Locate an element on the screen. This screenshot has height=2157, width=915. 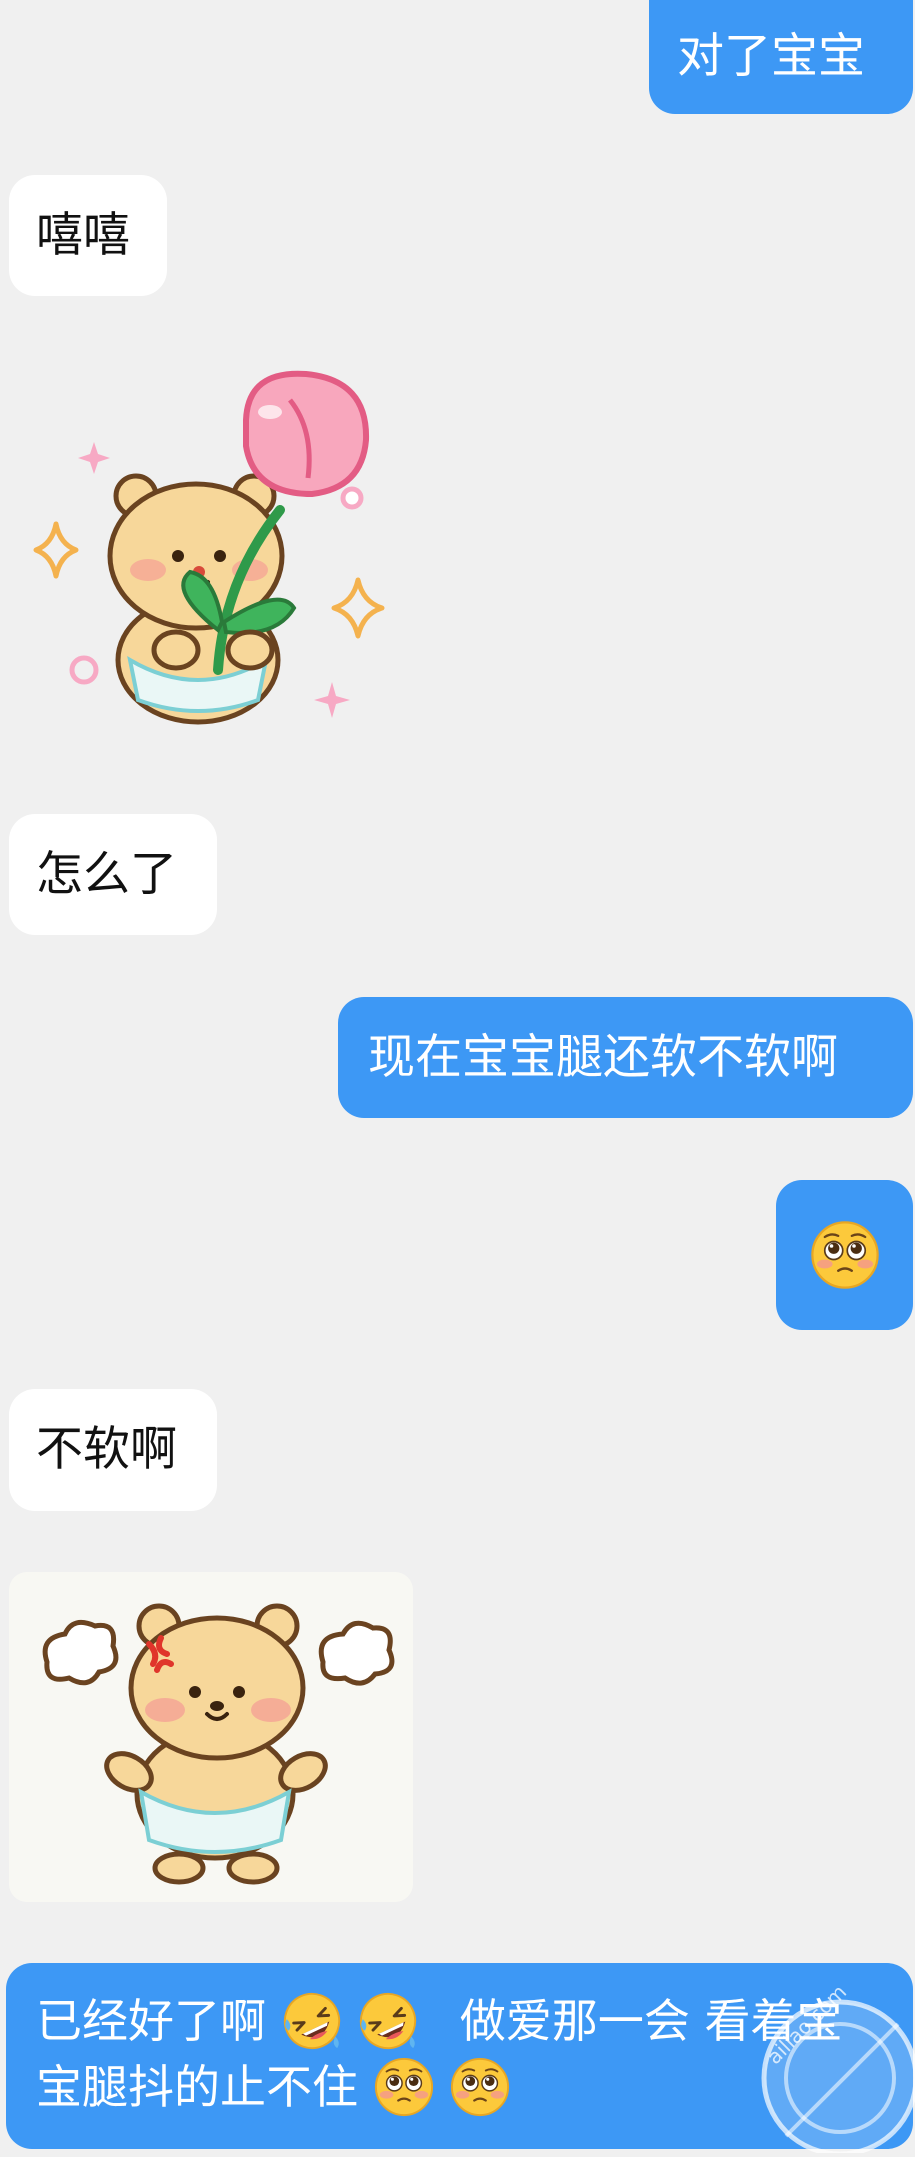
message-text: 宝腿抖的止不住 is located at coordinates (197, 2086).